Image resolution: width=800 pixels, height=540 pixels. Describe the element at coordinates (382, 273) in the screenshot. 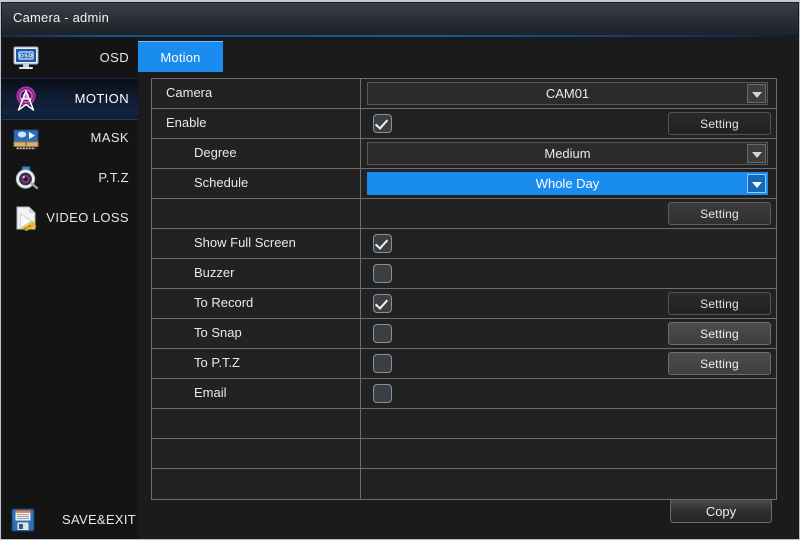

I see `checkbox-buzzer` at that location.